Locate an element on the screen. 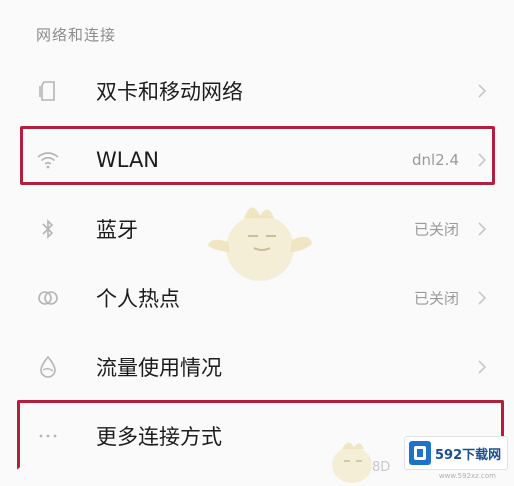 This screenshot has width=514, height=486. site-url-text: www.592xz.com is located at coordinates (467, 476).